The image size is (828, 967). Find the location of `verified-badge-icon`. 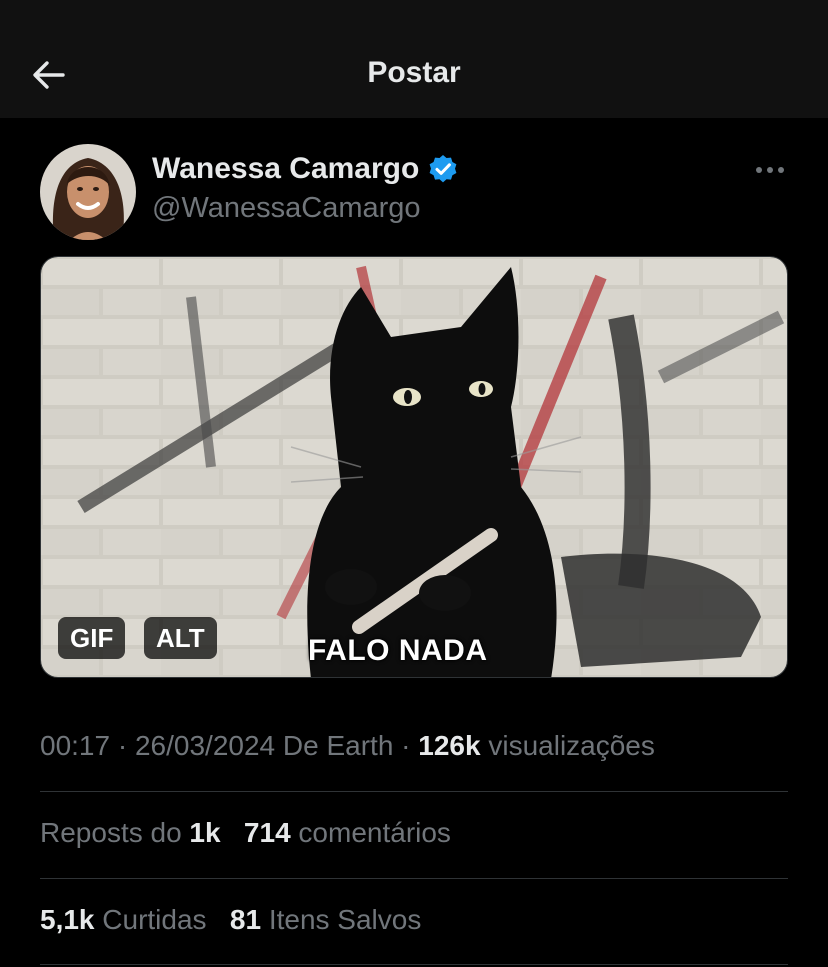

verified-badge-icon is located at coordinates (443, 169).